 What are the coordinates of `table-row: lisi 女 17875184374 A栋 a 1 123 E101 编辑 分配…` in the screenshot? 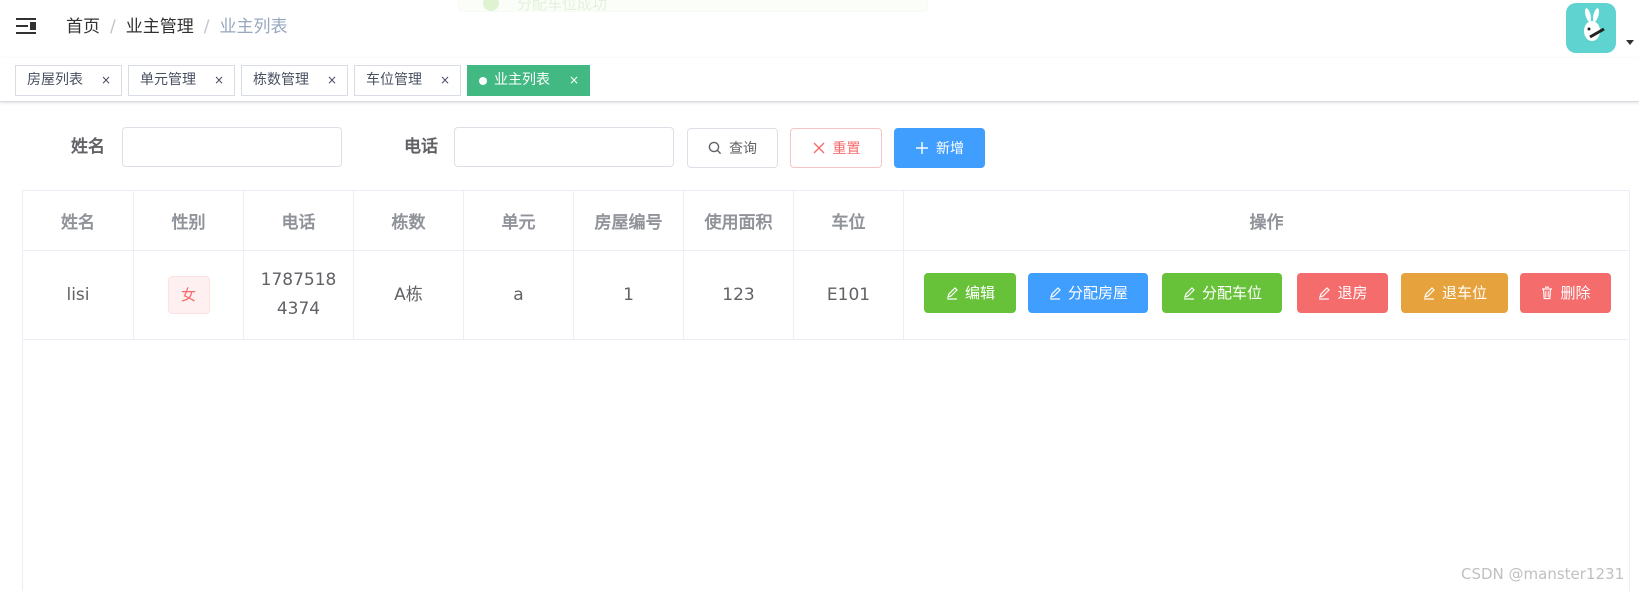 It's located at (826, 295).